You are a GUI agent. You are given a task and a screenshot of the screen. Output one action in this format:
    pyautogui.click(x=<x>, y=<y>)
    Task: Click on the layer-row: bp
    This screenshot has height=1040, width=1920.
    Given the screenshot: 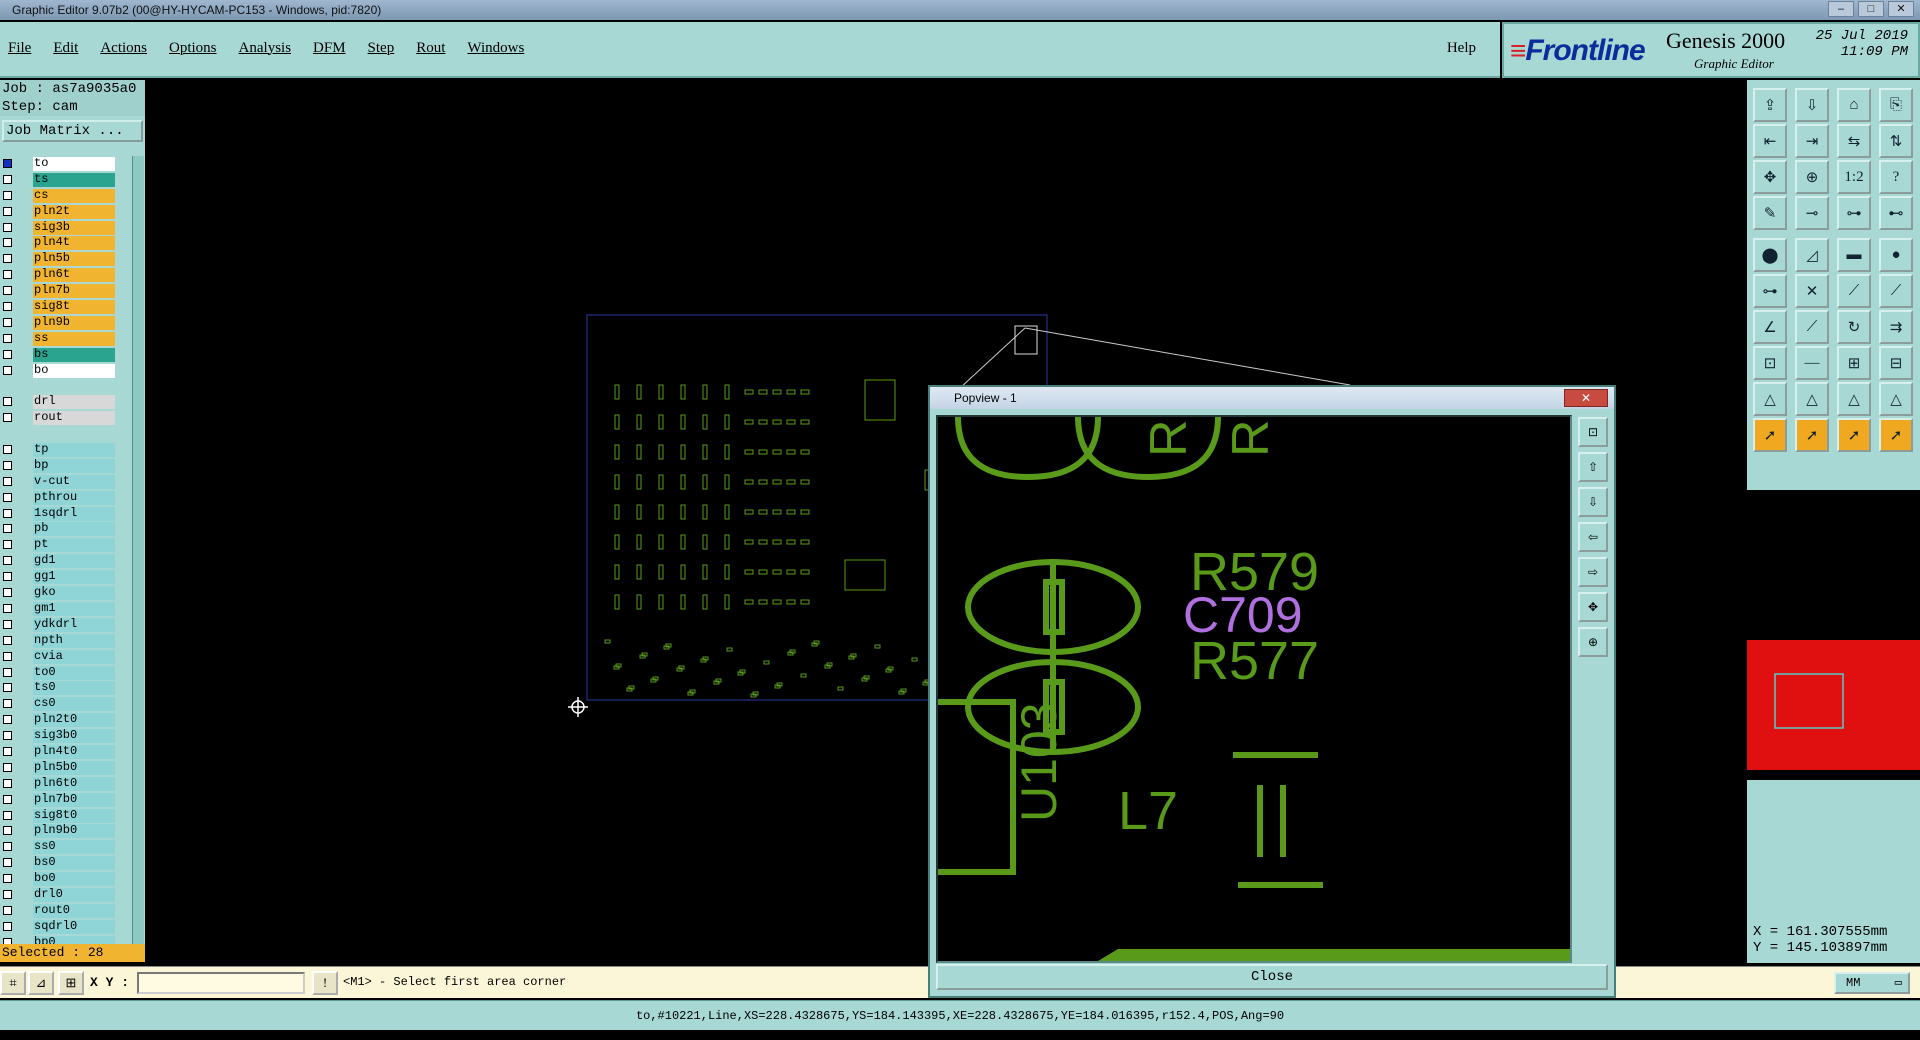 What is the action you would take?
    pyautogui.click(x=65, y=466)
    